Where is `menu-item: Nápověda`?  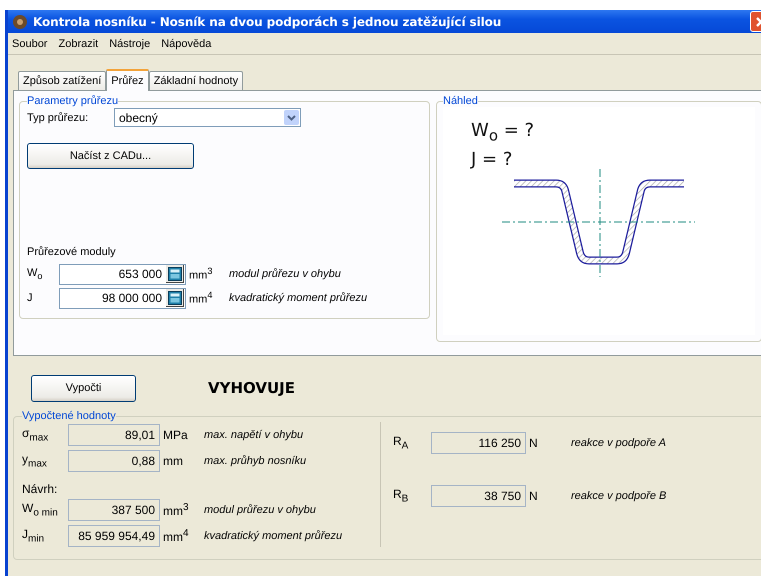
menu-item: Nápověda is located at coordinates (186, 44).